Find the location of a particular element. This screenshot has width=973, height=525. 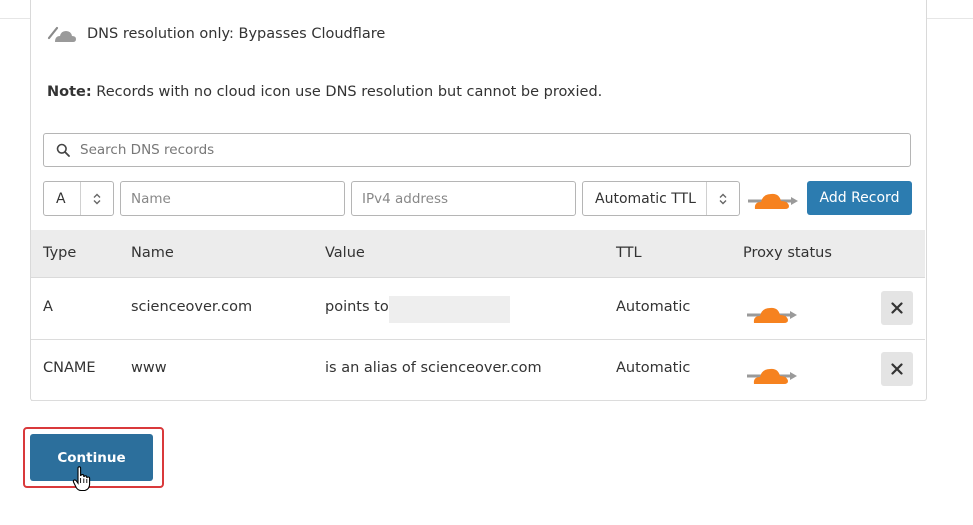

hand-cursor-icon is located at coordinates (81, 479).